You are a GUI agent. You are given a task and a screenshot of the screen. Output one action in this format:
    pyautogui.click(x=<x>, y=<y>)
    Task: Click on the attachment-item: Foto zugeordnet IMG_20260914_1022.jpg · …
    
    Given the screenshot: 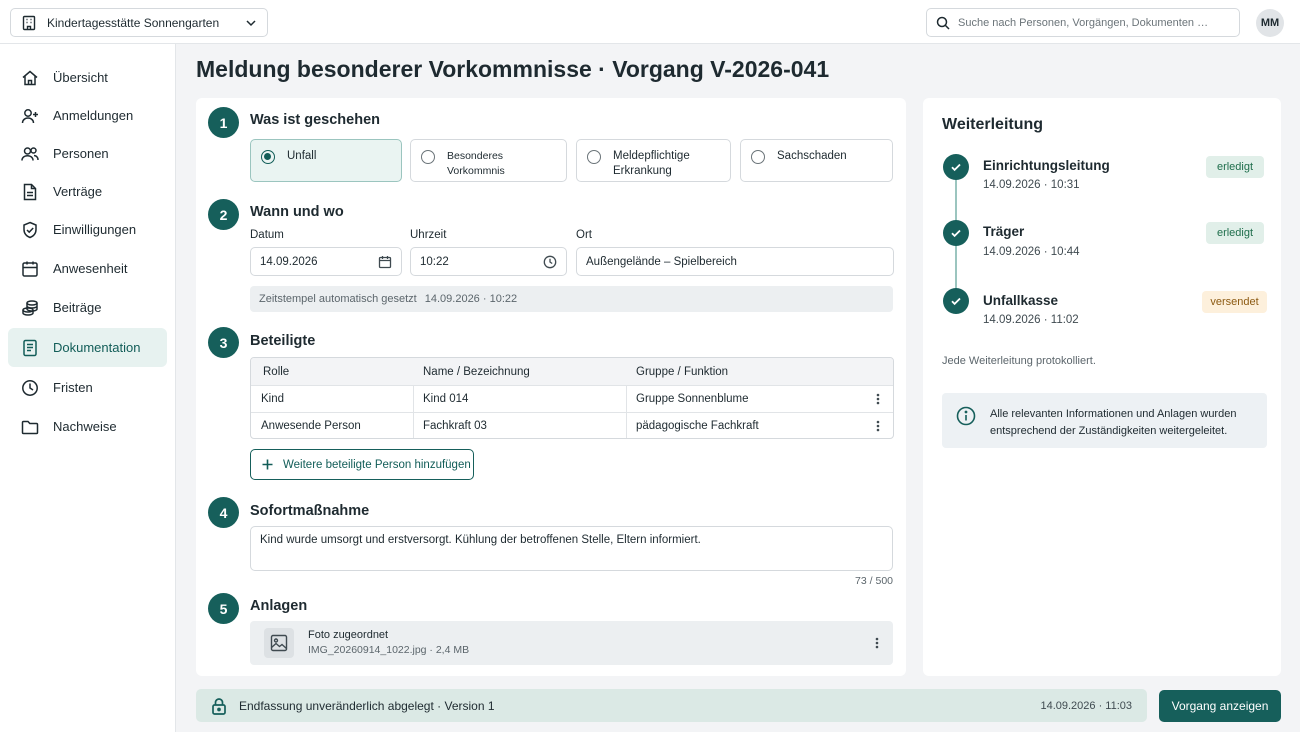 What is the action you would take?
    pyautogui.click(x=571, y=643)
    